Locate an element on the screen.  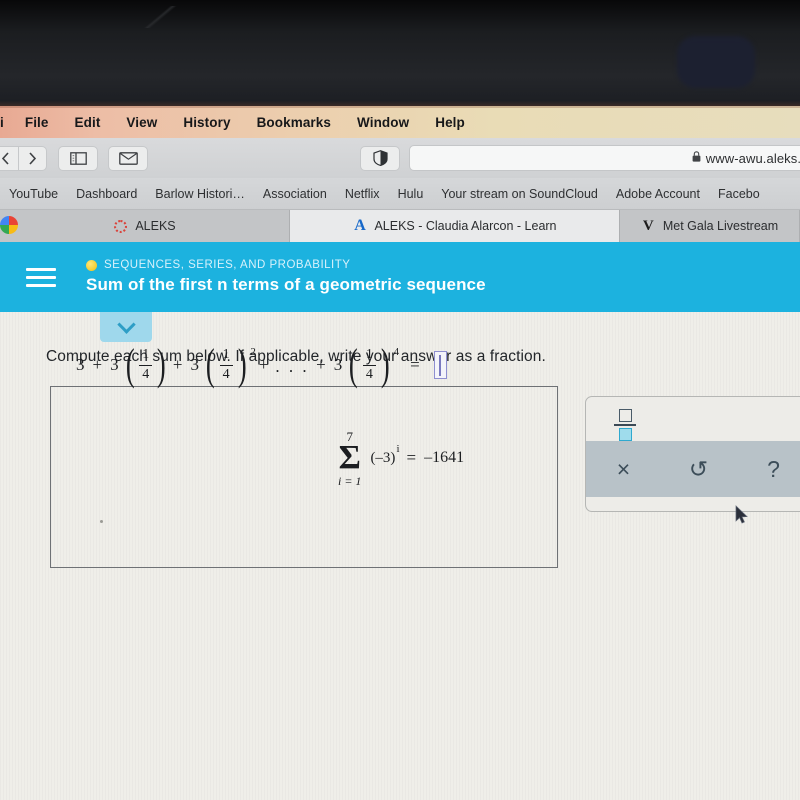
bookmark-adobe-account: Adobe Account is located at coordinates (658, 194).